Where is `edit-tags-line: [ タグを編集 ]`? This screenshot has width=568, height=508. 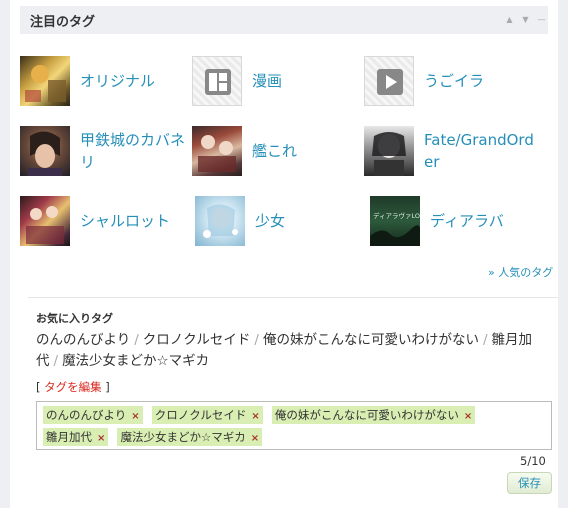
edit-tags-line: [ タグを編集 ] is located at coordinates (73, 387).